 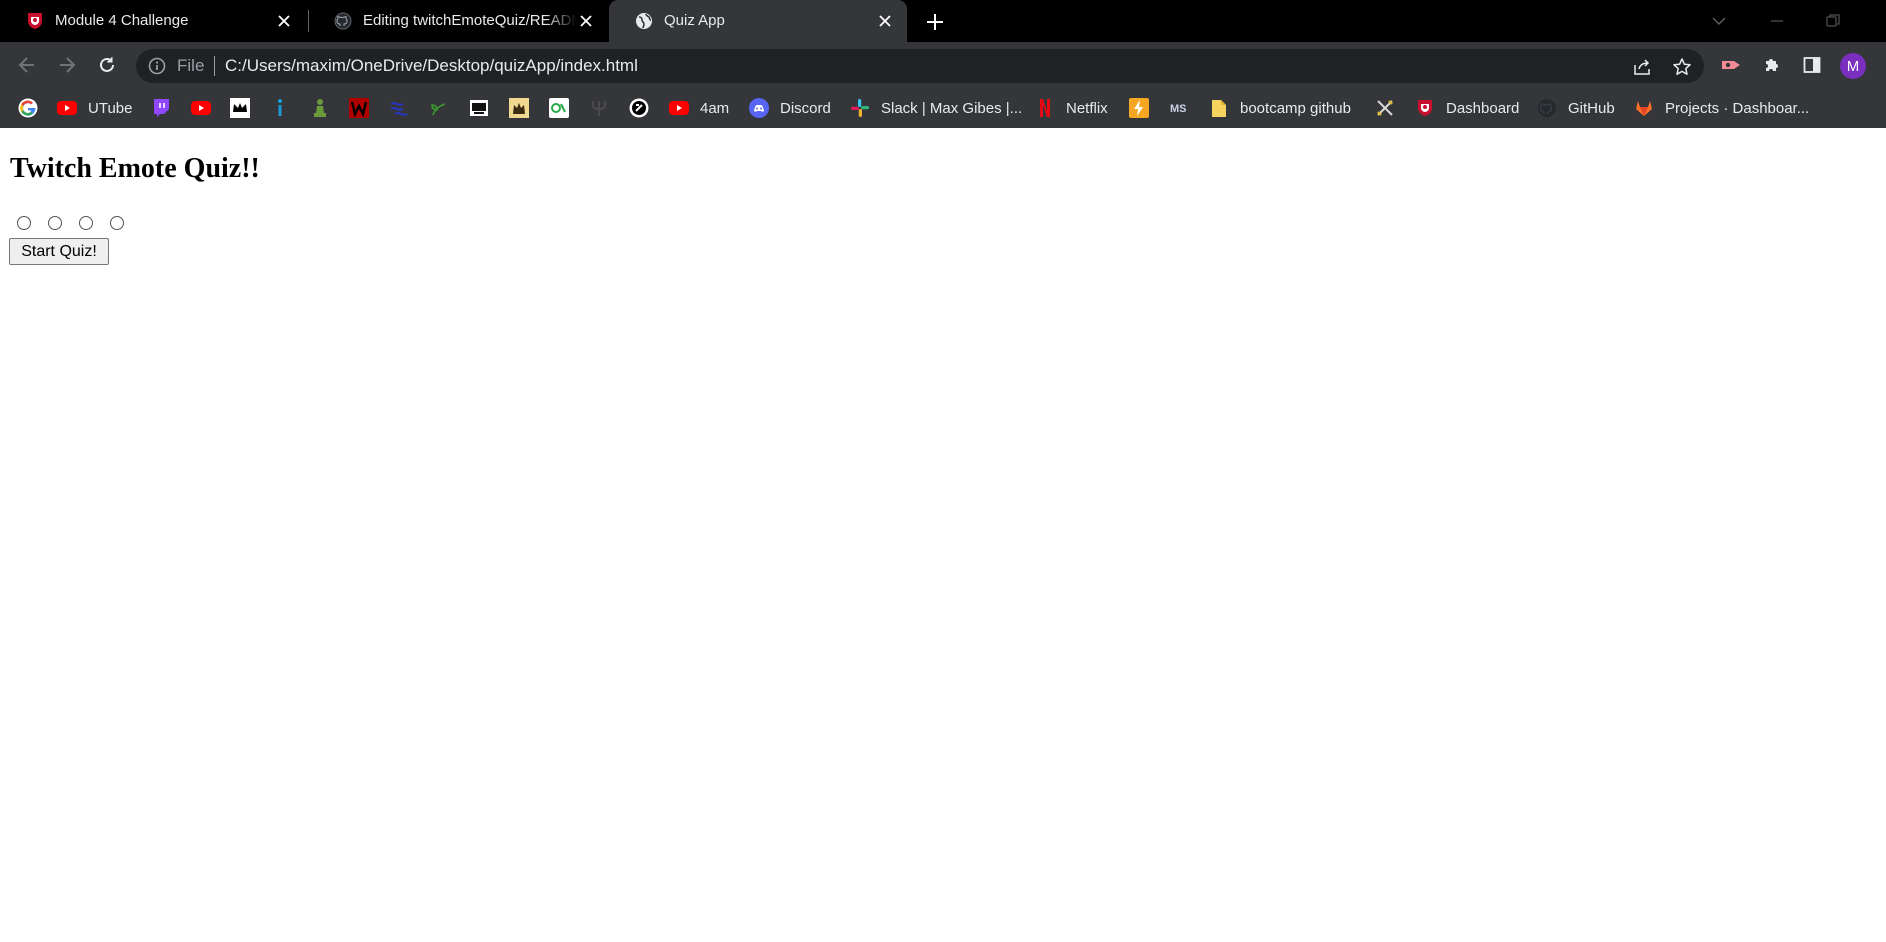 What do you see at coordinates (191, 65) in the screenshot?
I see `scheme-label: File` at bounding box center [191, 65].